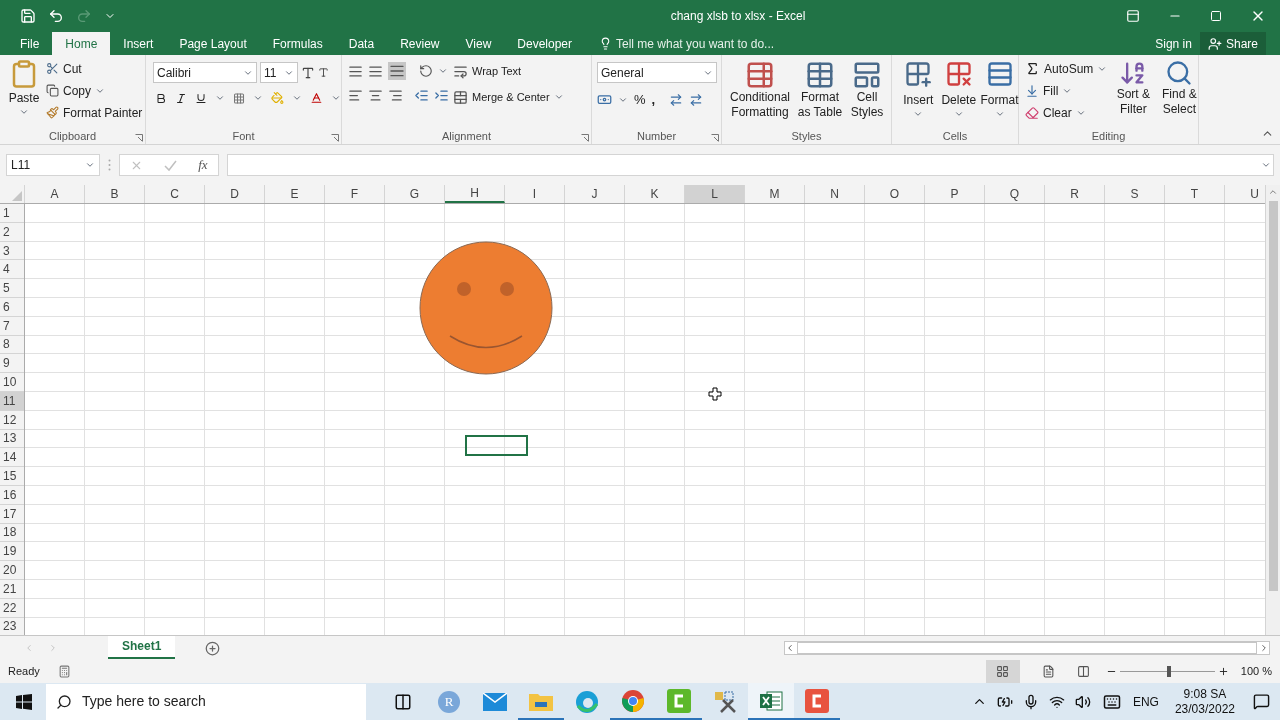 The image size is (1280, 720). I want to click on row-header: 21, so click(12, 589).